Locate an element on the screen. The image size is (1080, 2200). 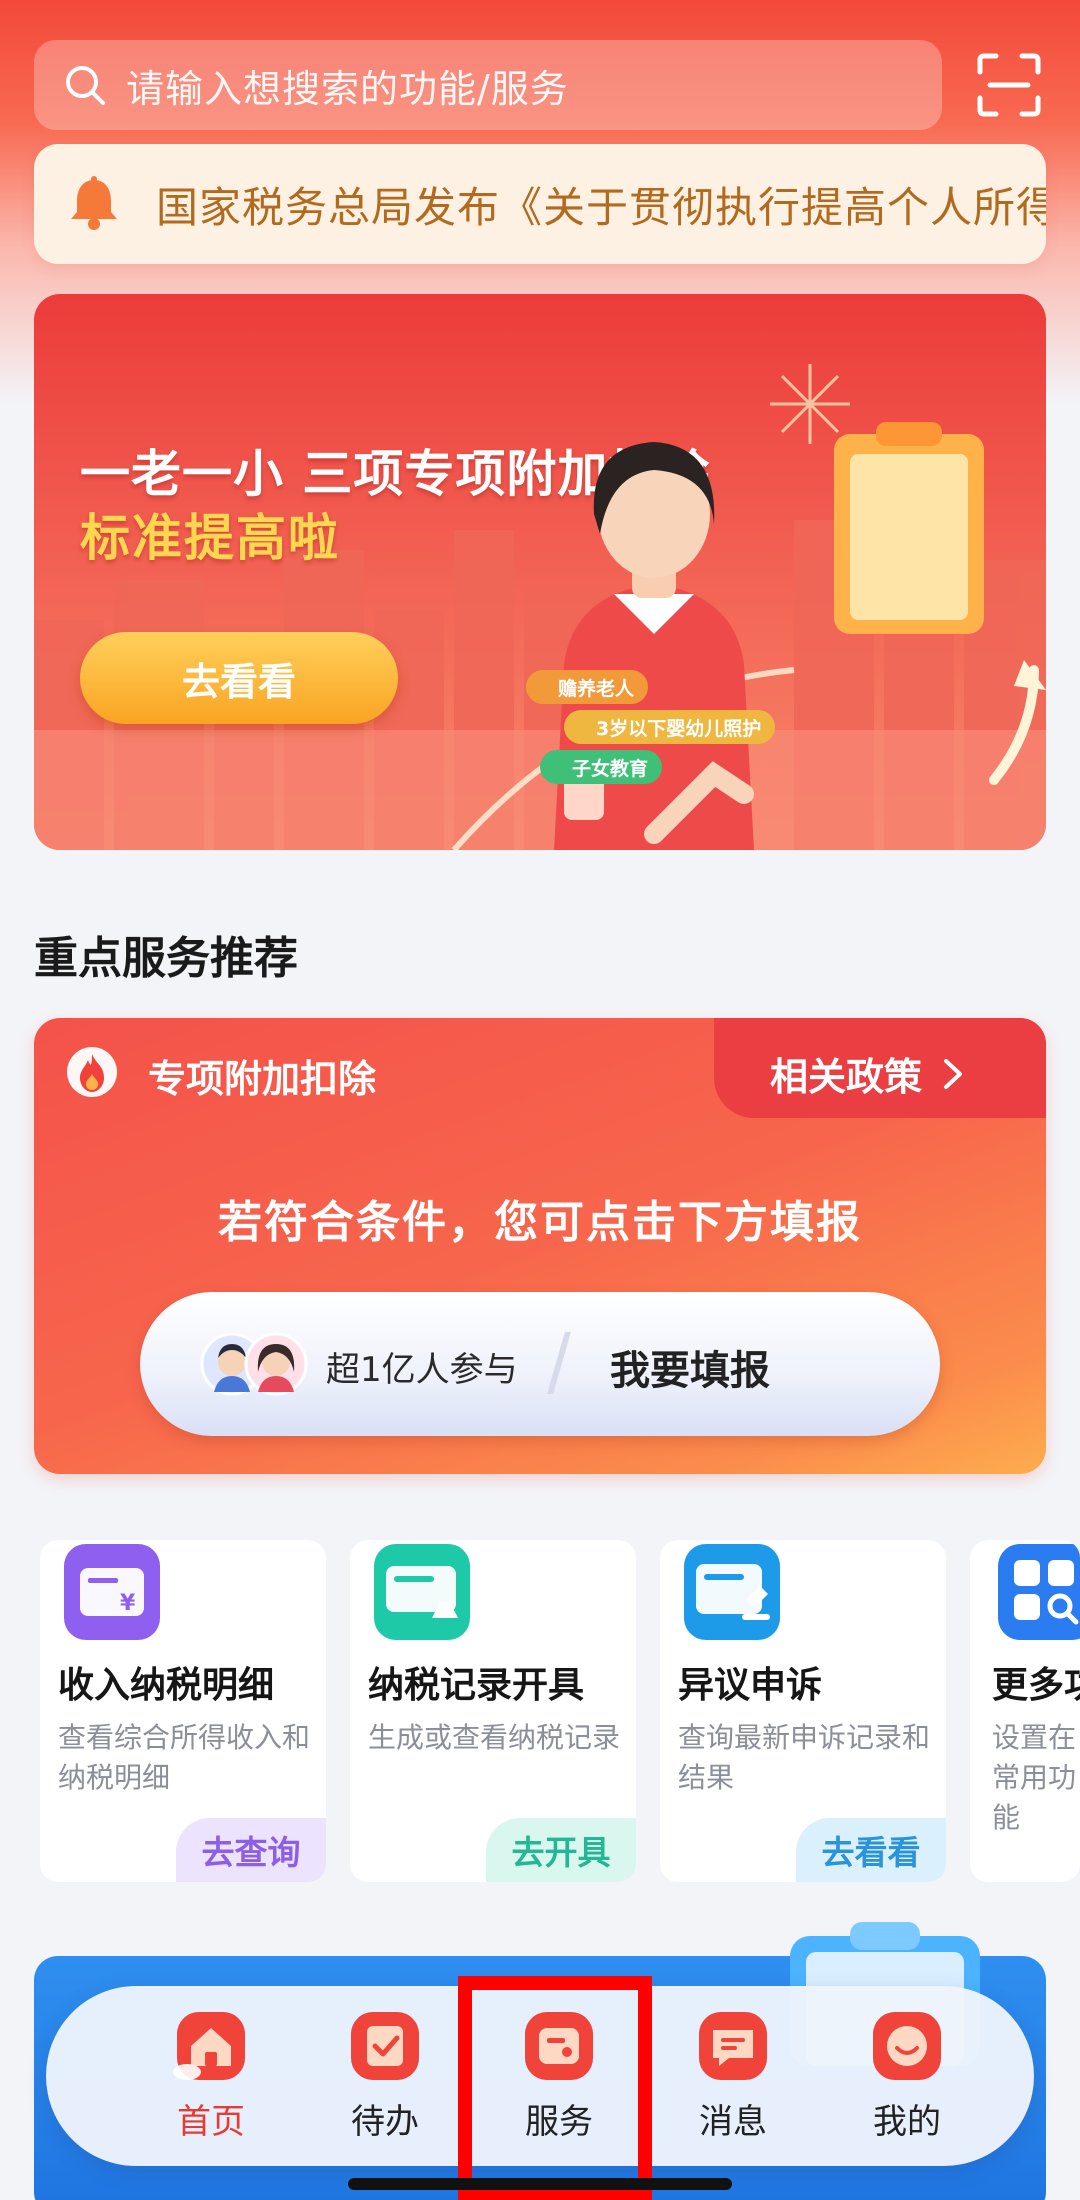
banner-subtitle: 标准提高啦 is located at coordinates (210, 538).